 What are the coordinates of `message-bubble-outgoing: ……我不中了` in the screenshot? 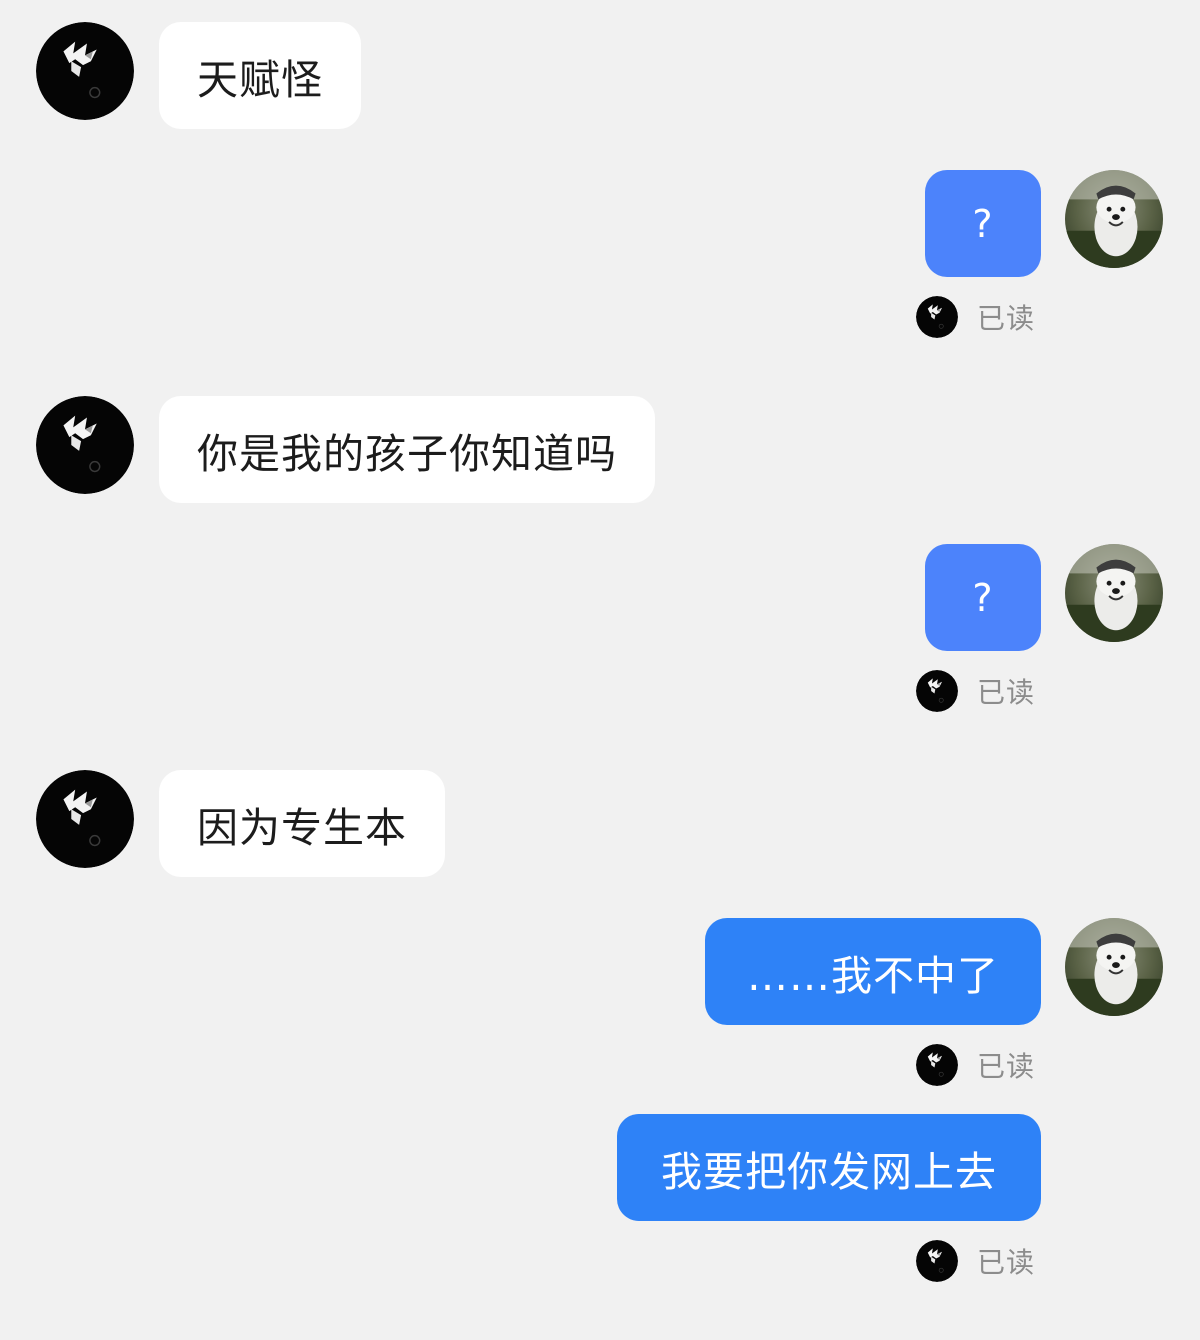 It's located at (873, 971).